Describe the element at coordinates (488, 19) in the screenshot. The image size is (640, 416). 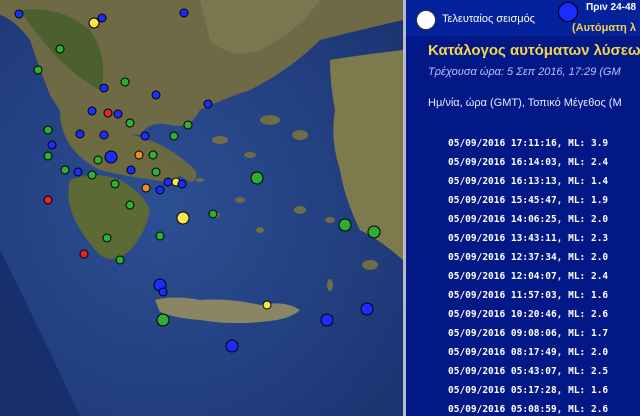
I see `legend-last-quake-label: Τελευταίος σεισμός` at that location.